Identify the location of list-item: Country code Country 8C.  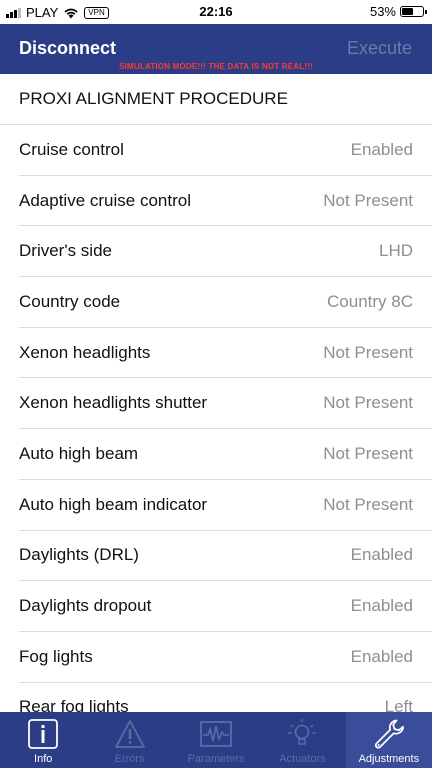
(225, 302).